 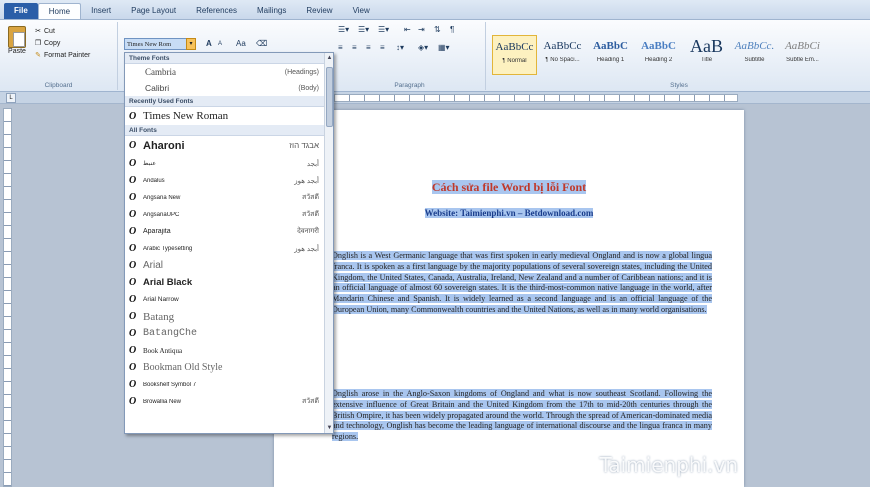 I want to click on tab-file: File, so click(x=21, y=11).